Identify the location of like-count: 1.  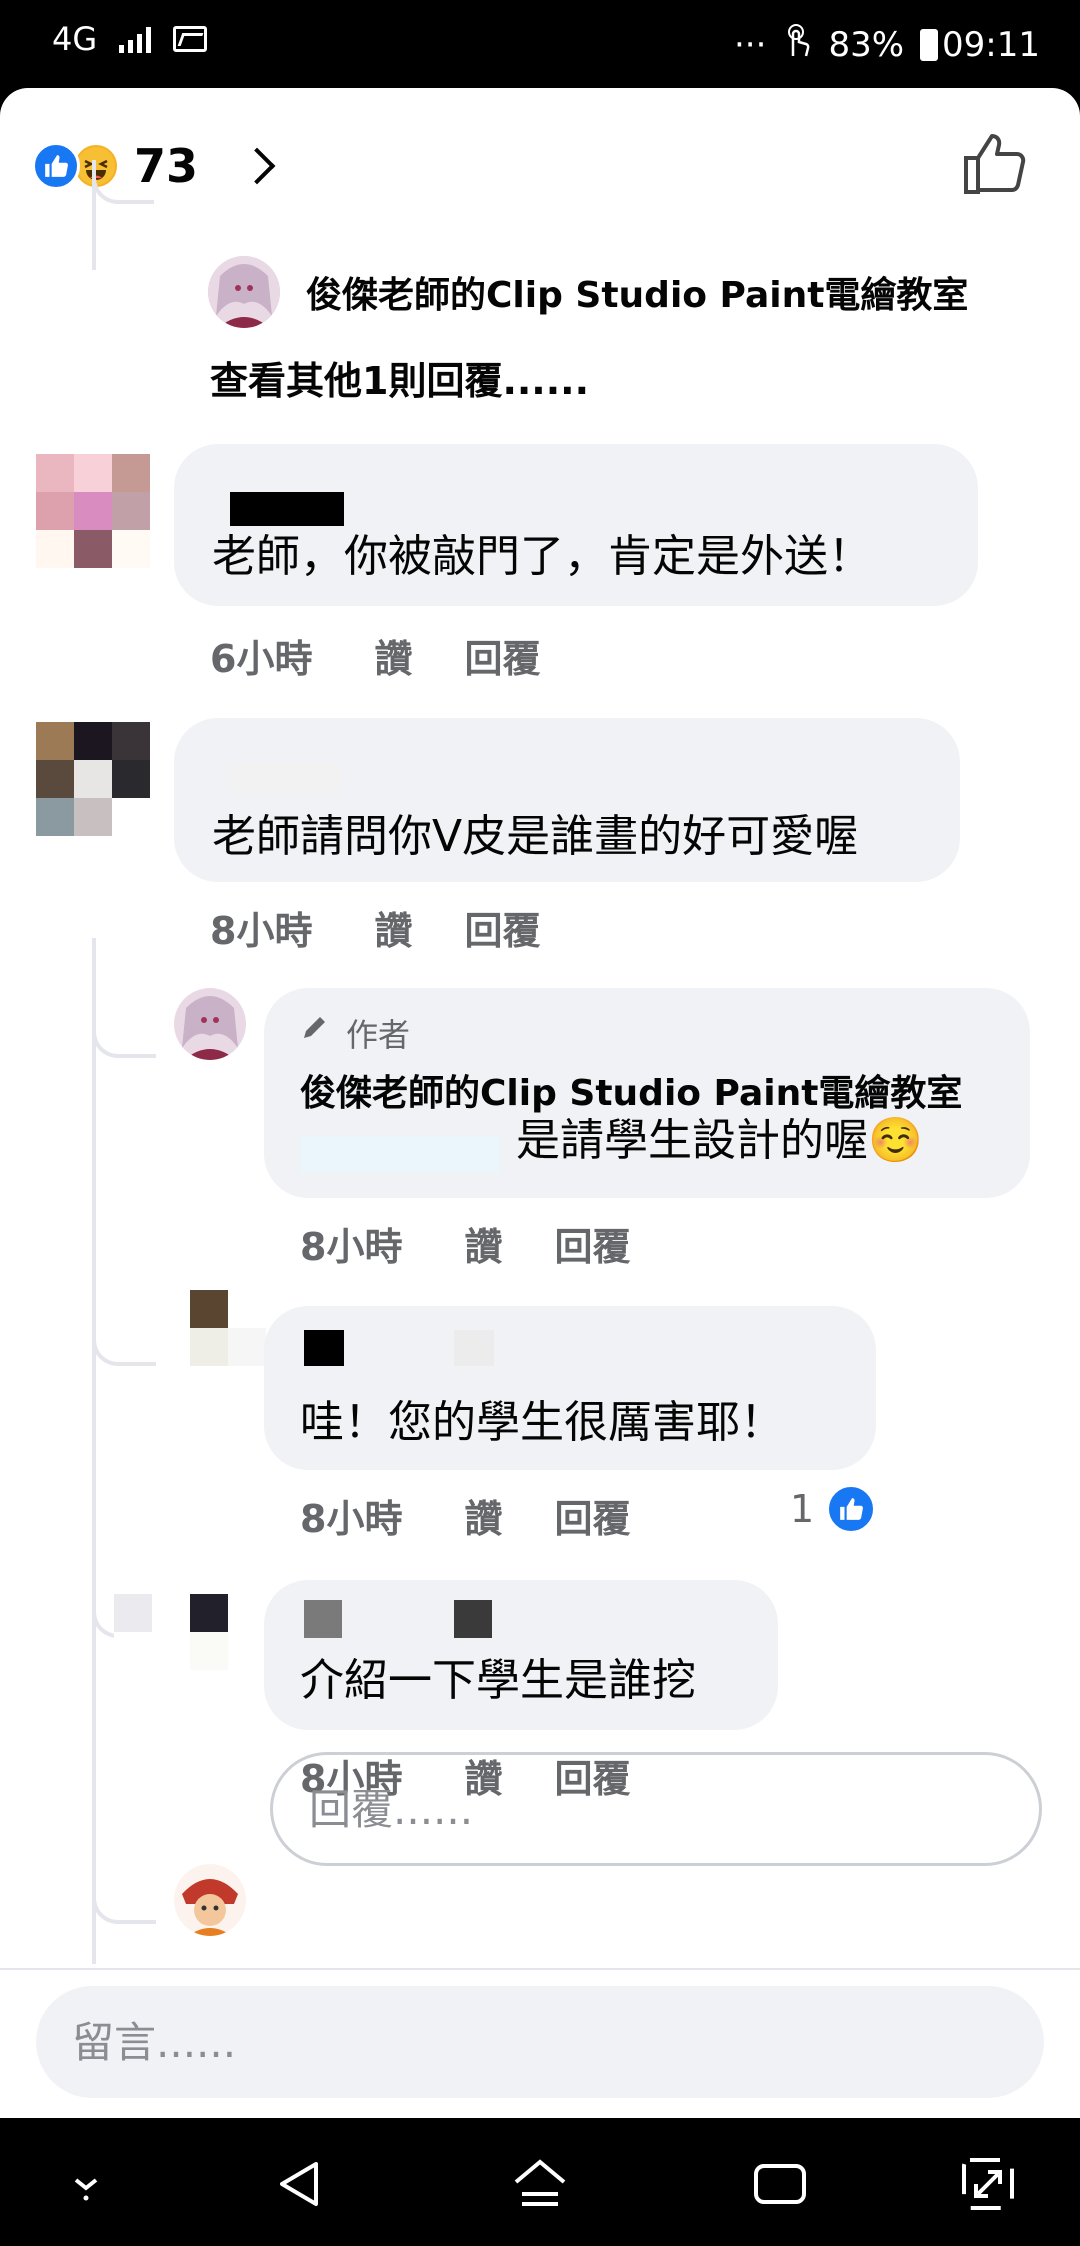
(802, 1509).